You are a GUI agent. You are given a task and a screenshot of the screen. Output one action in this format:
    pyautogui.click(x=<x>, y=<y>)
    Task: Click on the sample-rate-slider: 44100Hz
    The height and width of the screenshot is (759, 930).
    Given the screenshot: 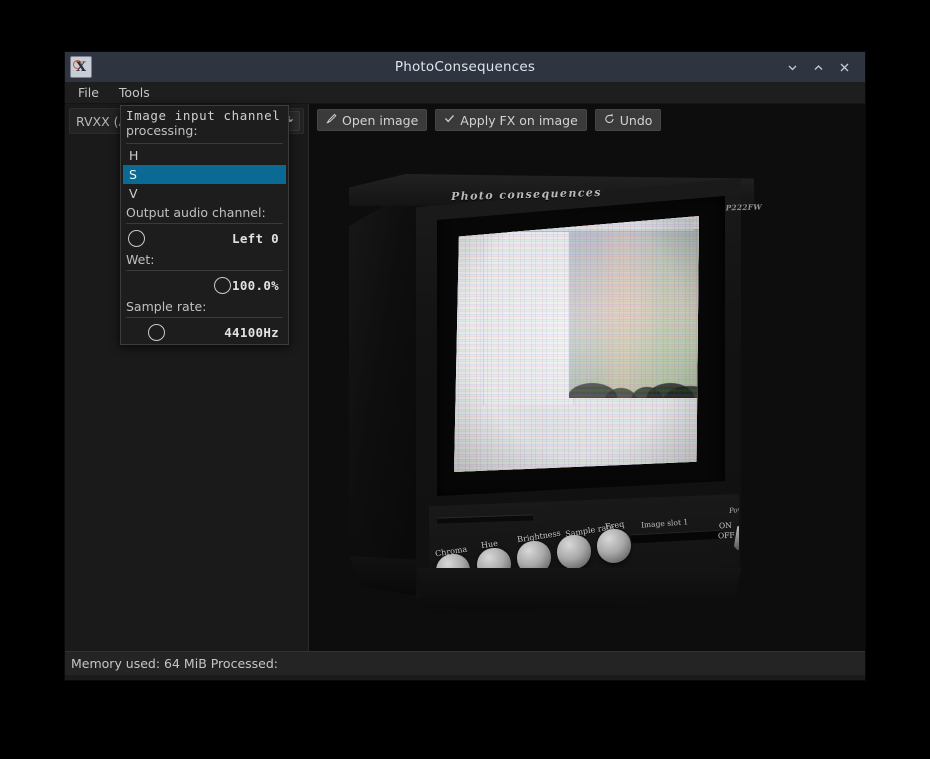 What is the action you would take?
    pyautogui.click(x=204, y=332)
    